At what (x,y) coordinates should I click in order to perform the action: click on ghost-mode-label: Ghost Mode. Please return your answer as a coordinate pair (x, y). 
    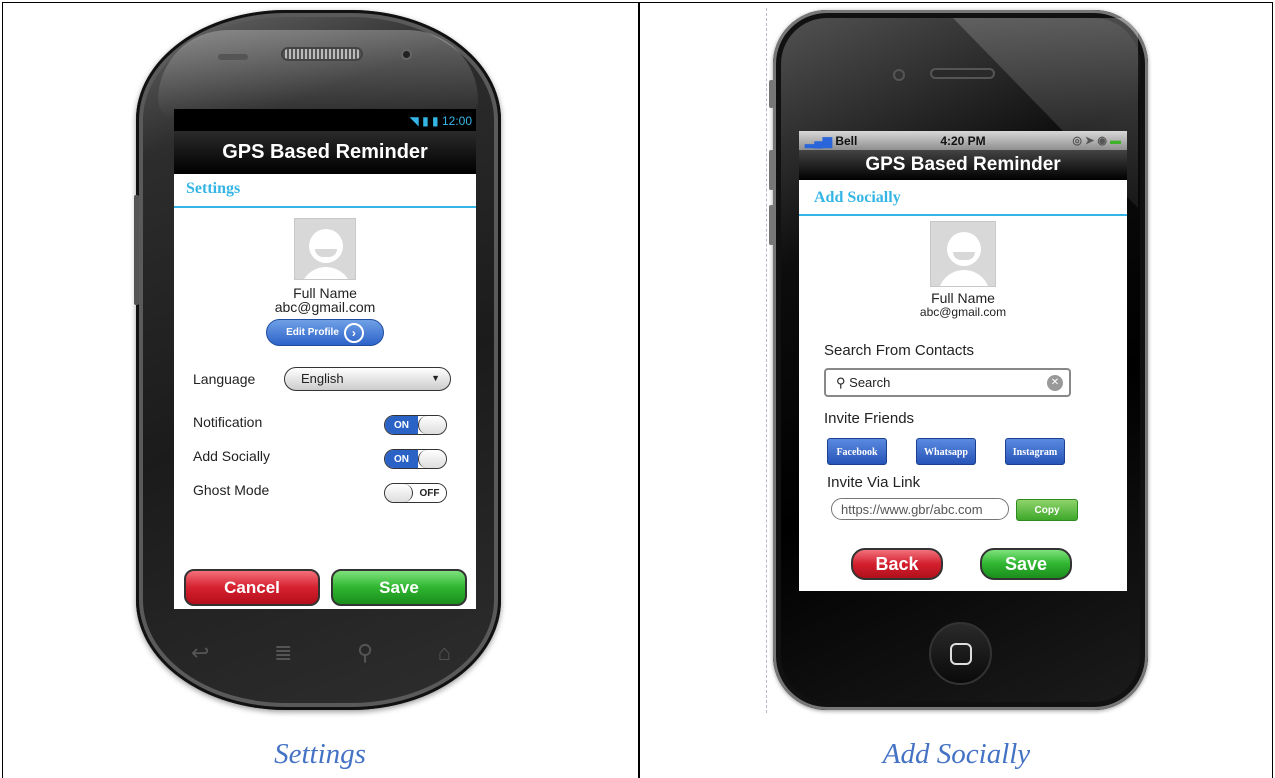
    Looking at the image, I should click on (231, 490).